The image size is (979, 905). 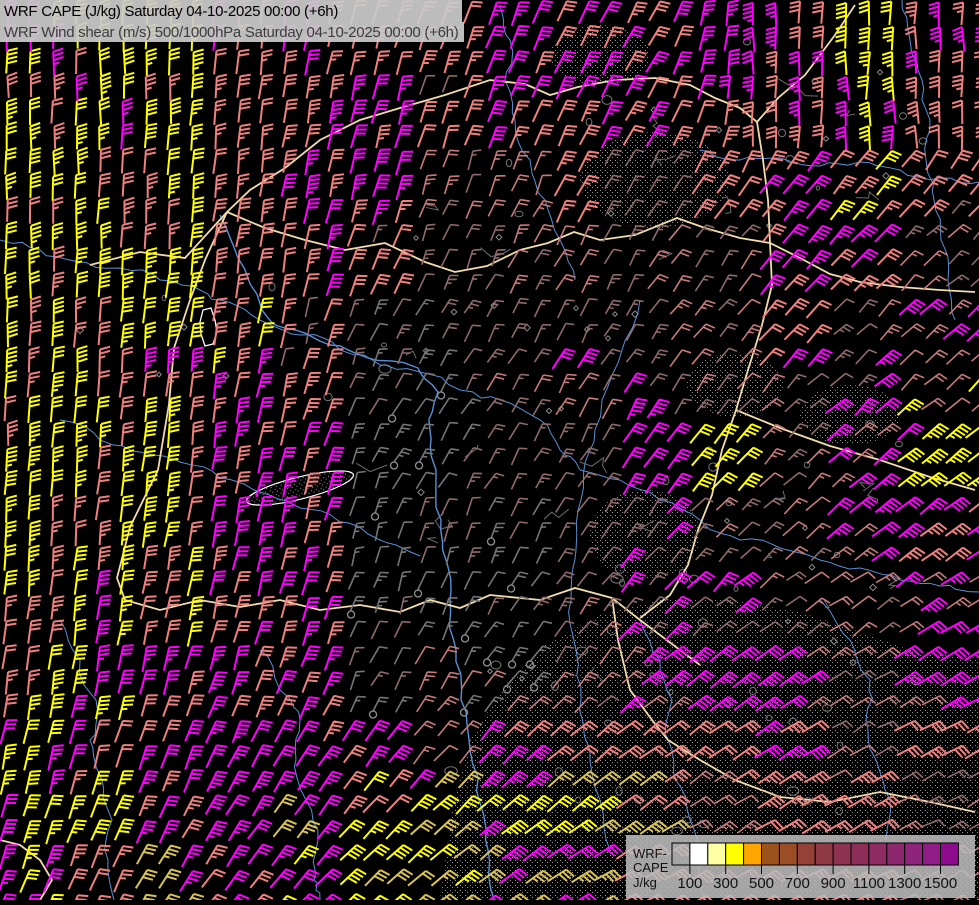 I want to click on svg-text: J/kg, so click(x=645, y=882).